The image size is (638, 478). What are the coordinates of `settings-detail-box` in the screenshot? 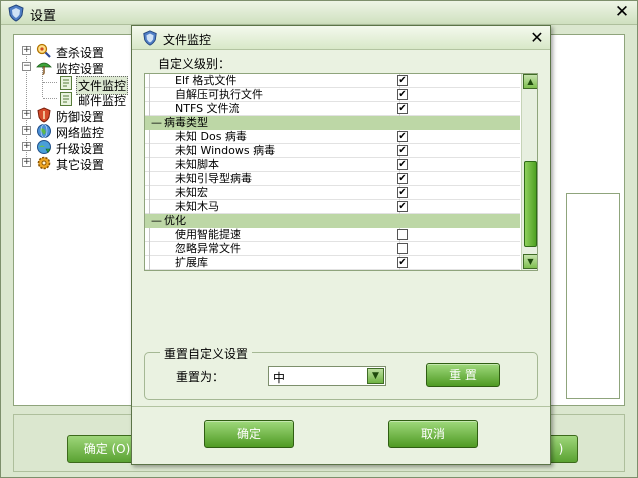 It's located at (593, 296).